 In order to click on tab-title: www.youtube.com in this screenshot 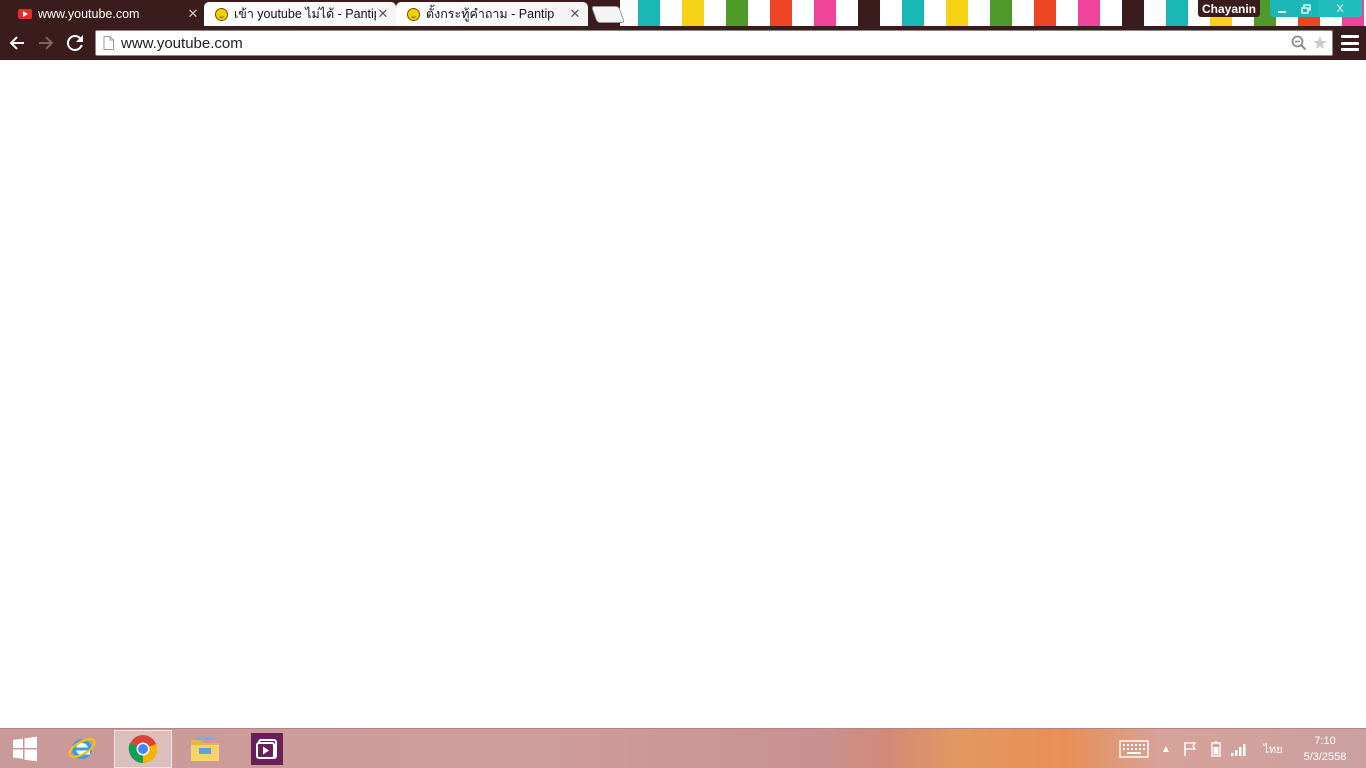, I will do `click(89, 14)`.